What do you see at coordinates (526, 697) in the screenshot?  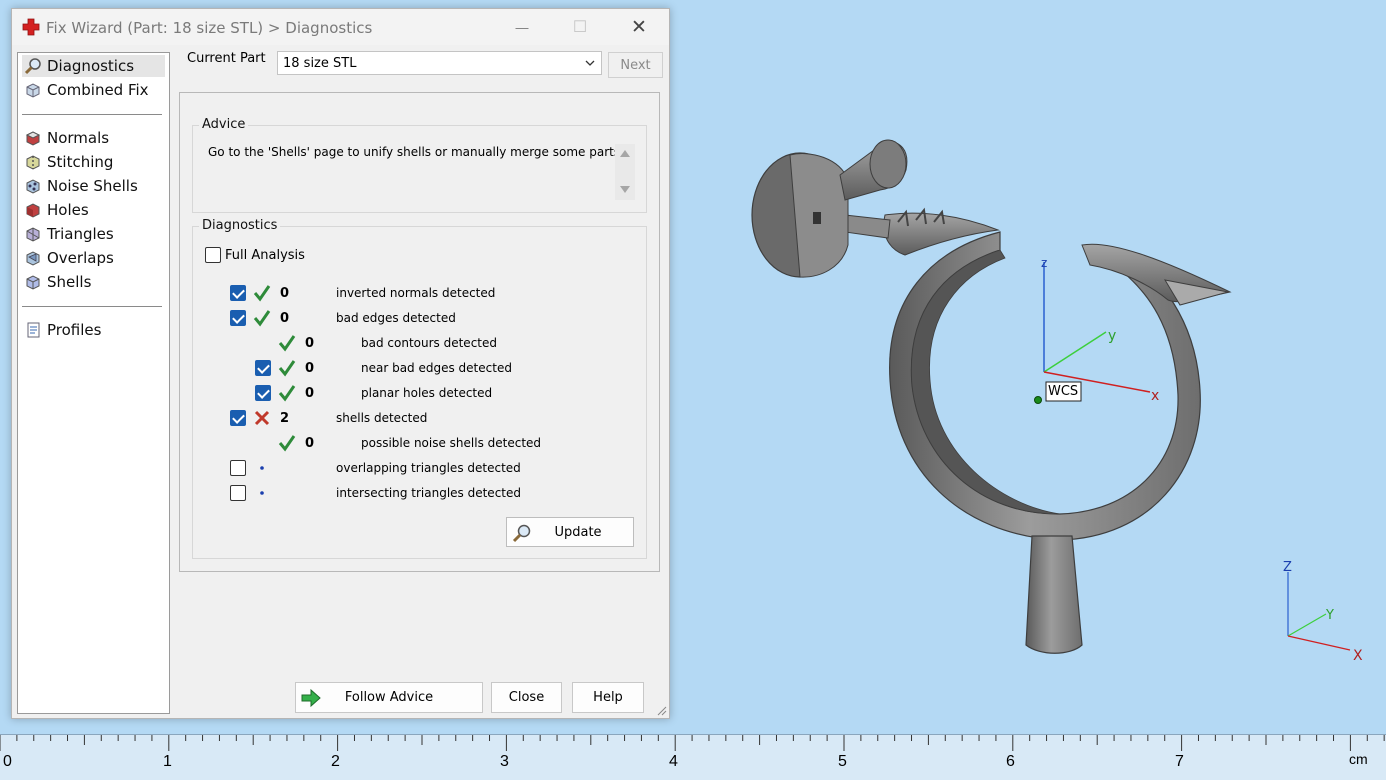 I see `close-button: Close` at bounding box center [526, 697].